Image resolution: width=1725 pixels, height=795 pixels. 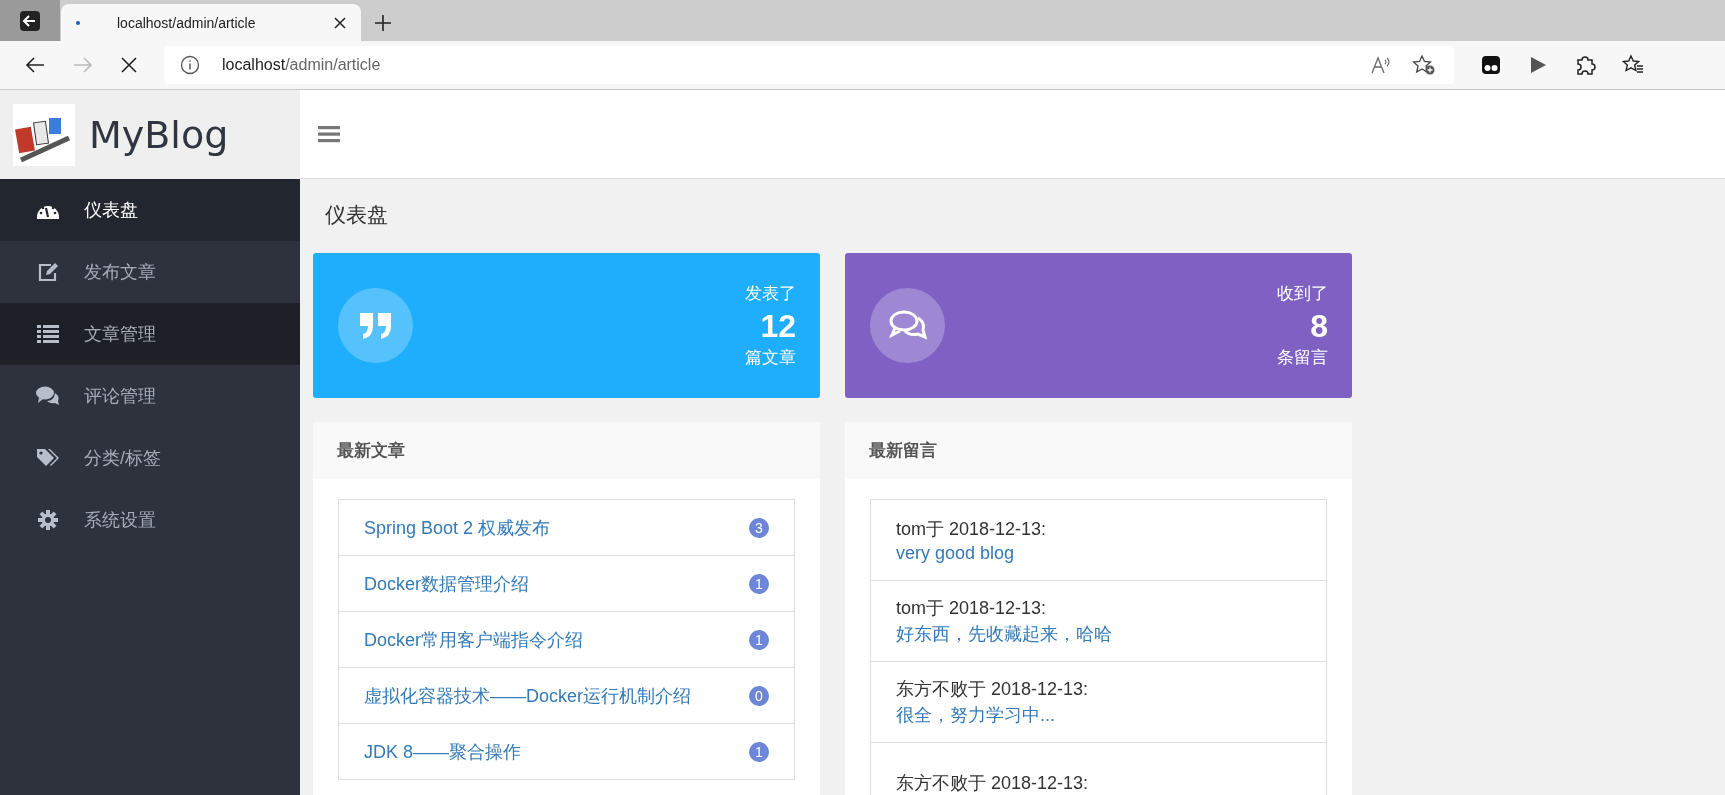 I want to click on article-link: 虚拟化容器技术——Docker运行机制介绍, so click(x=527, y=695).